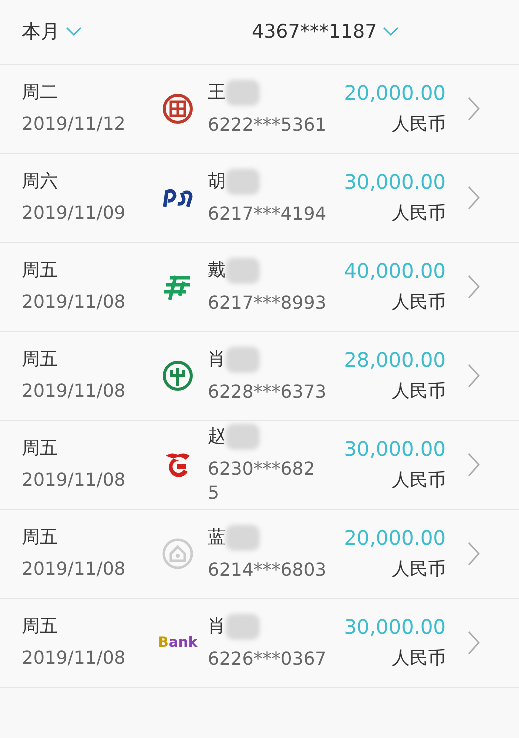  Describe the element at coordinates (178, 643) in the screenshot. I see `bank-logo: Bank` at that location.